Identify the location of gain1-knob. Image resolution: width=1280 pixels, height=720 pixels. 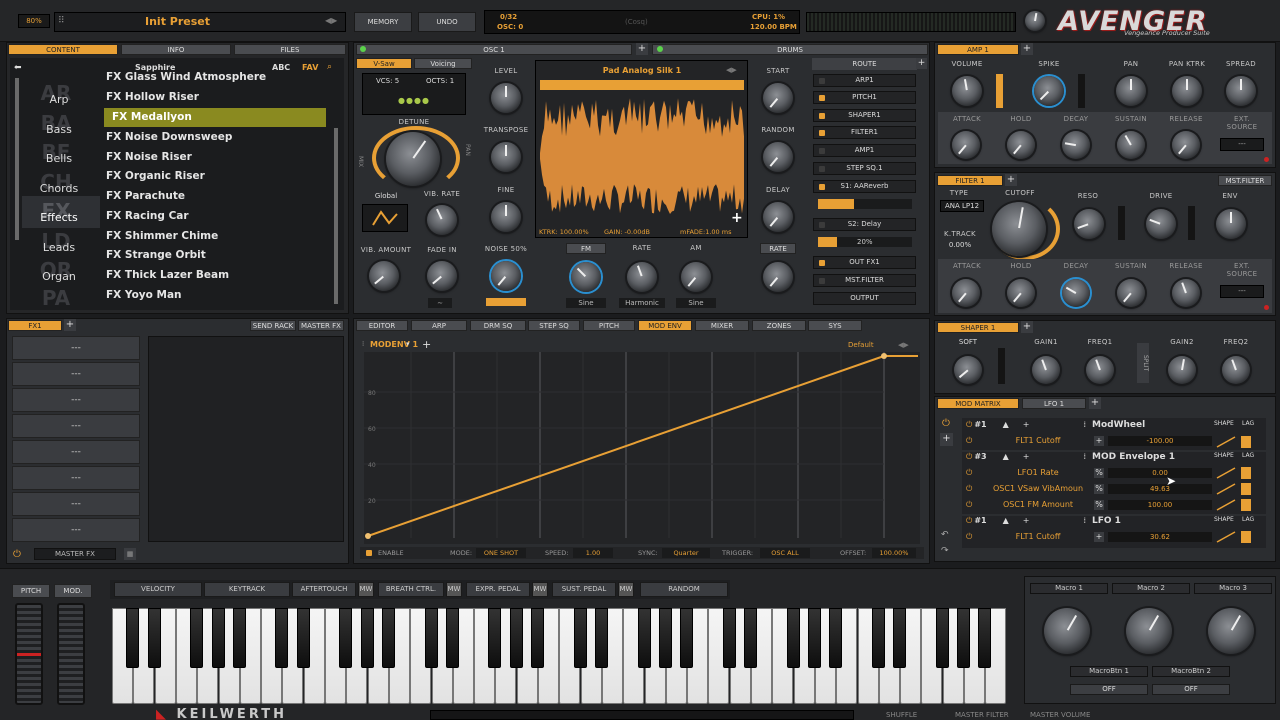
(1046, 370).